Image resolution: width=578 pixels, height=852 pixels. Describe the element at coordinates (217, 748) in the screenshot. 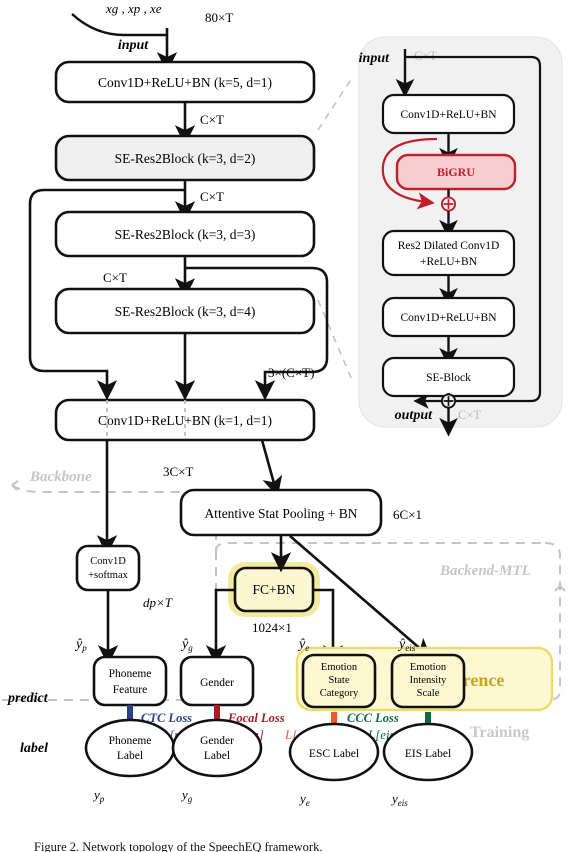

I see `ellipse-gender-label` at that location.